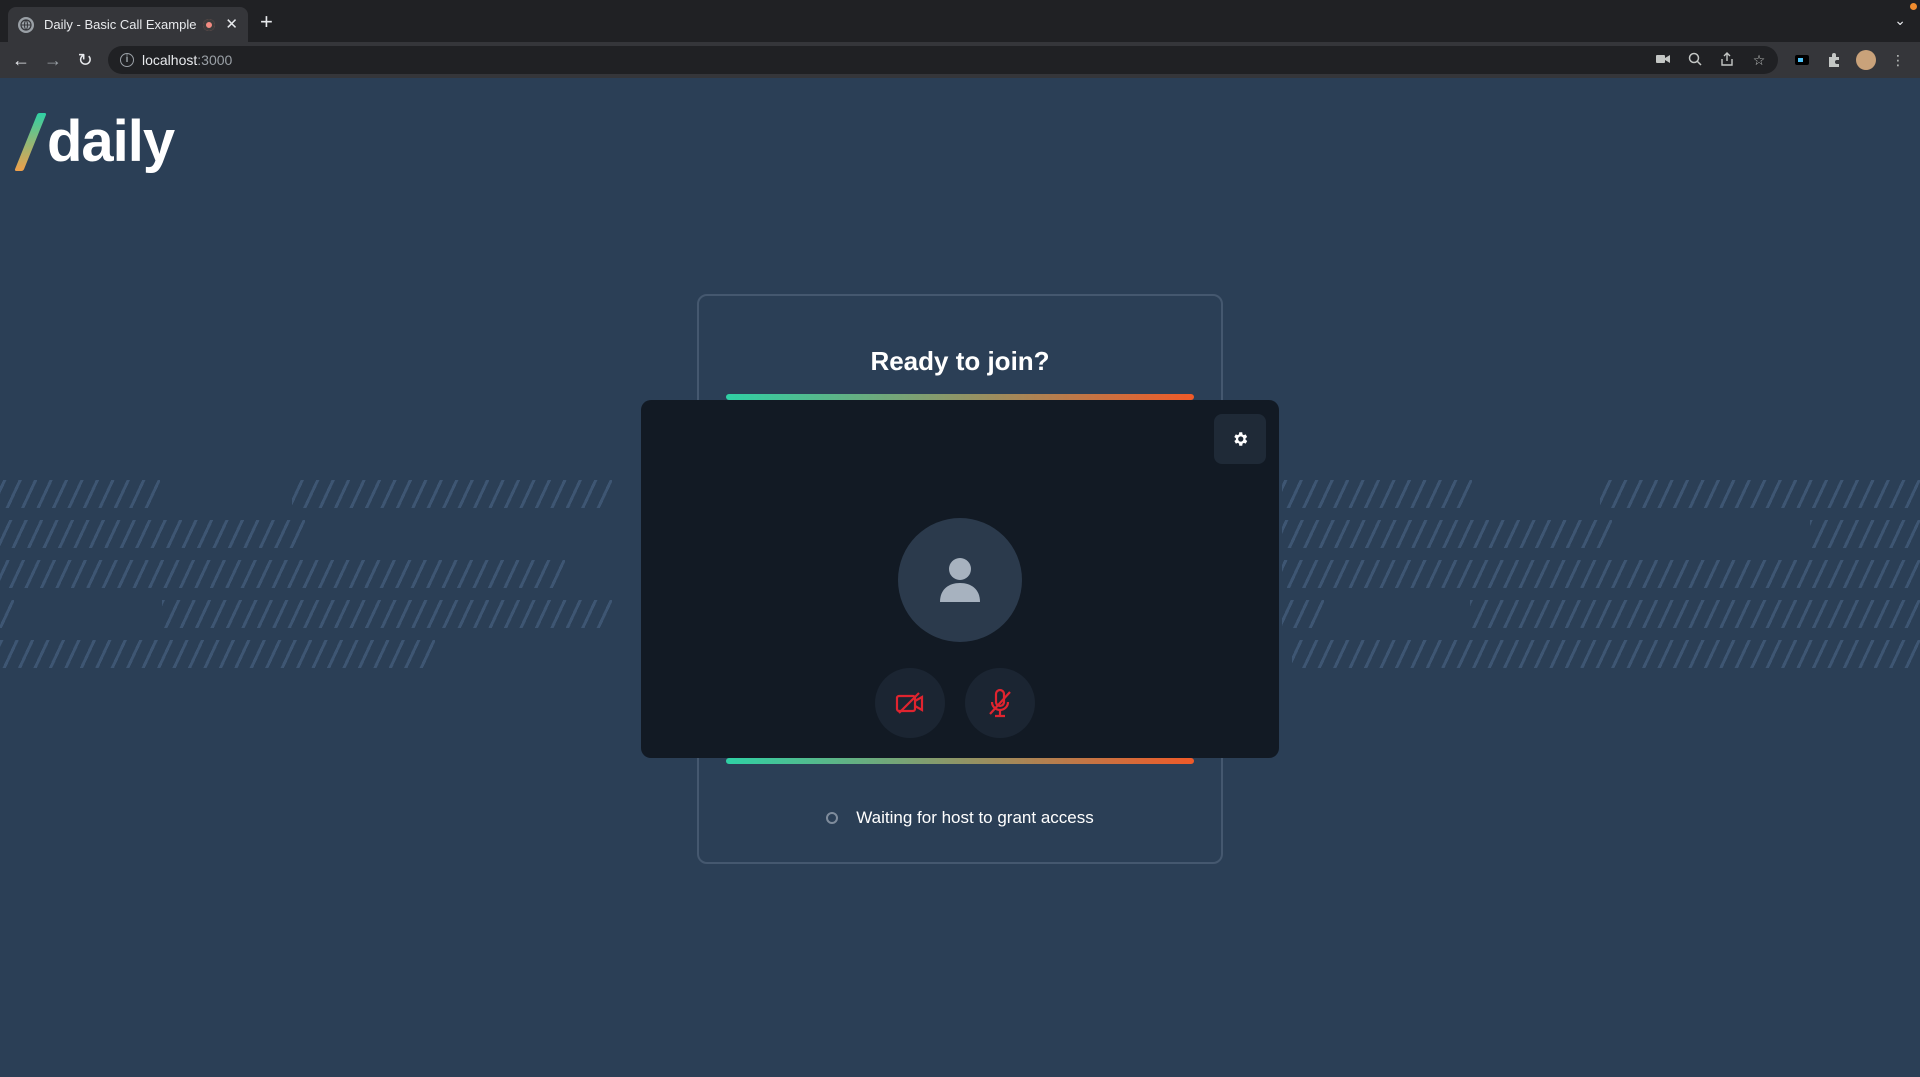 The image size is (1920, 1077). What do you see at coordinates (975, 817) in the screenshot?
I see `status-text: Waiting for host to grant access` at bounding box center [975, 817].